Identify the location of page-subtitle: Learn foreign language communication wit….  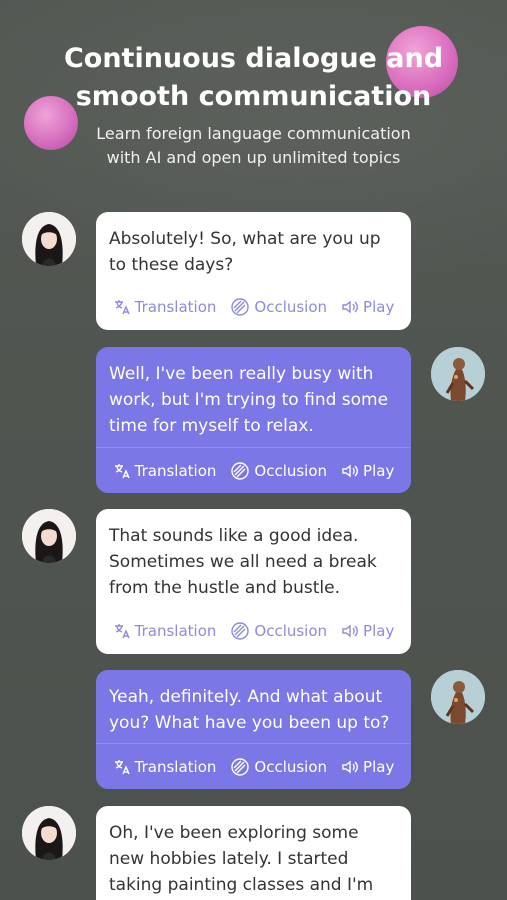
(253, 146).